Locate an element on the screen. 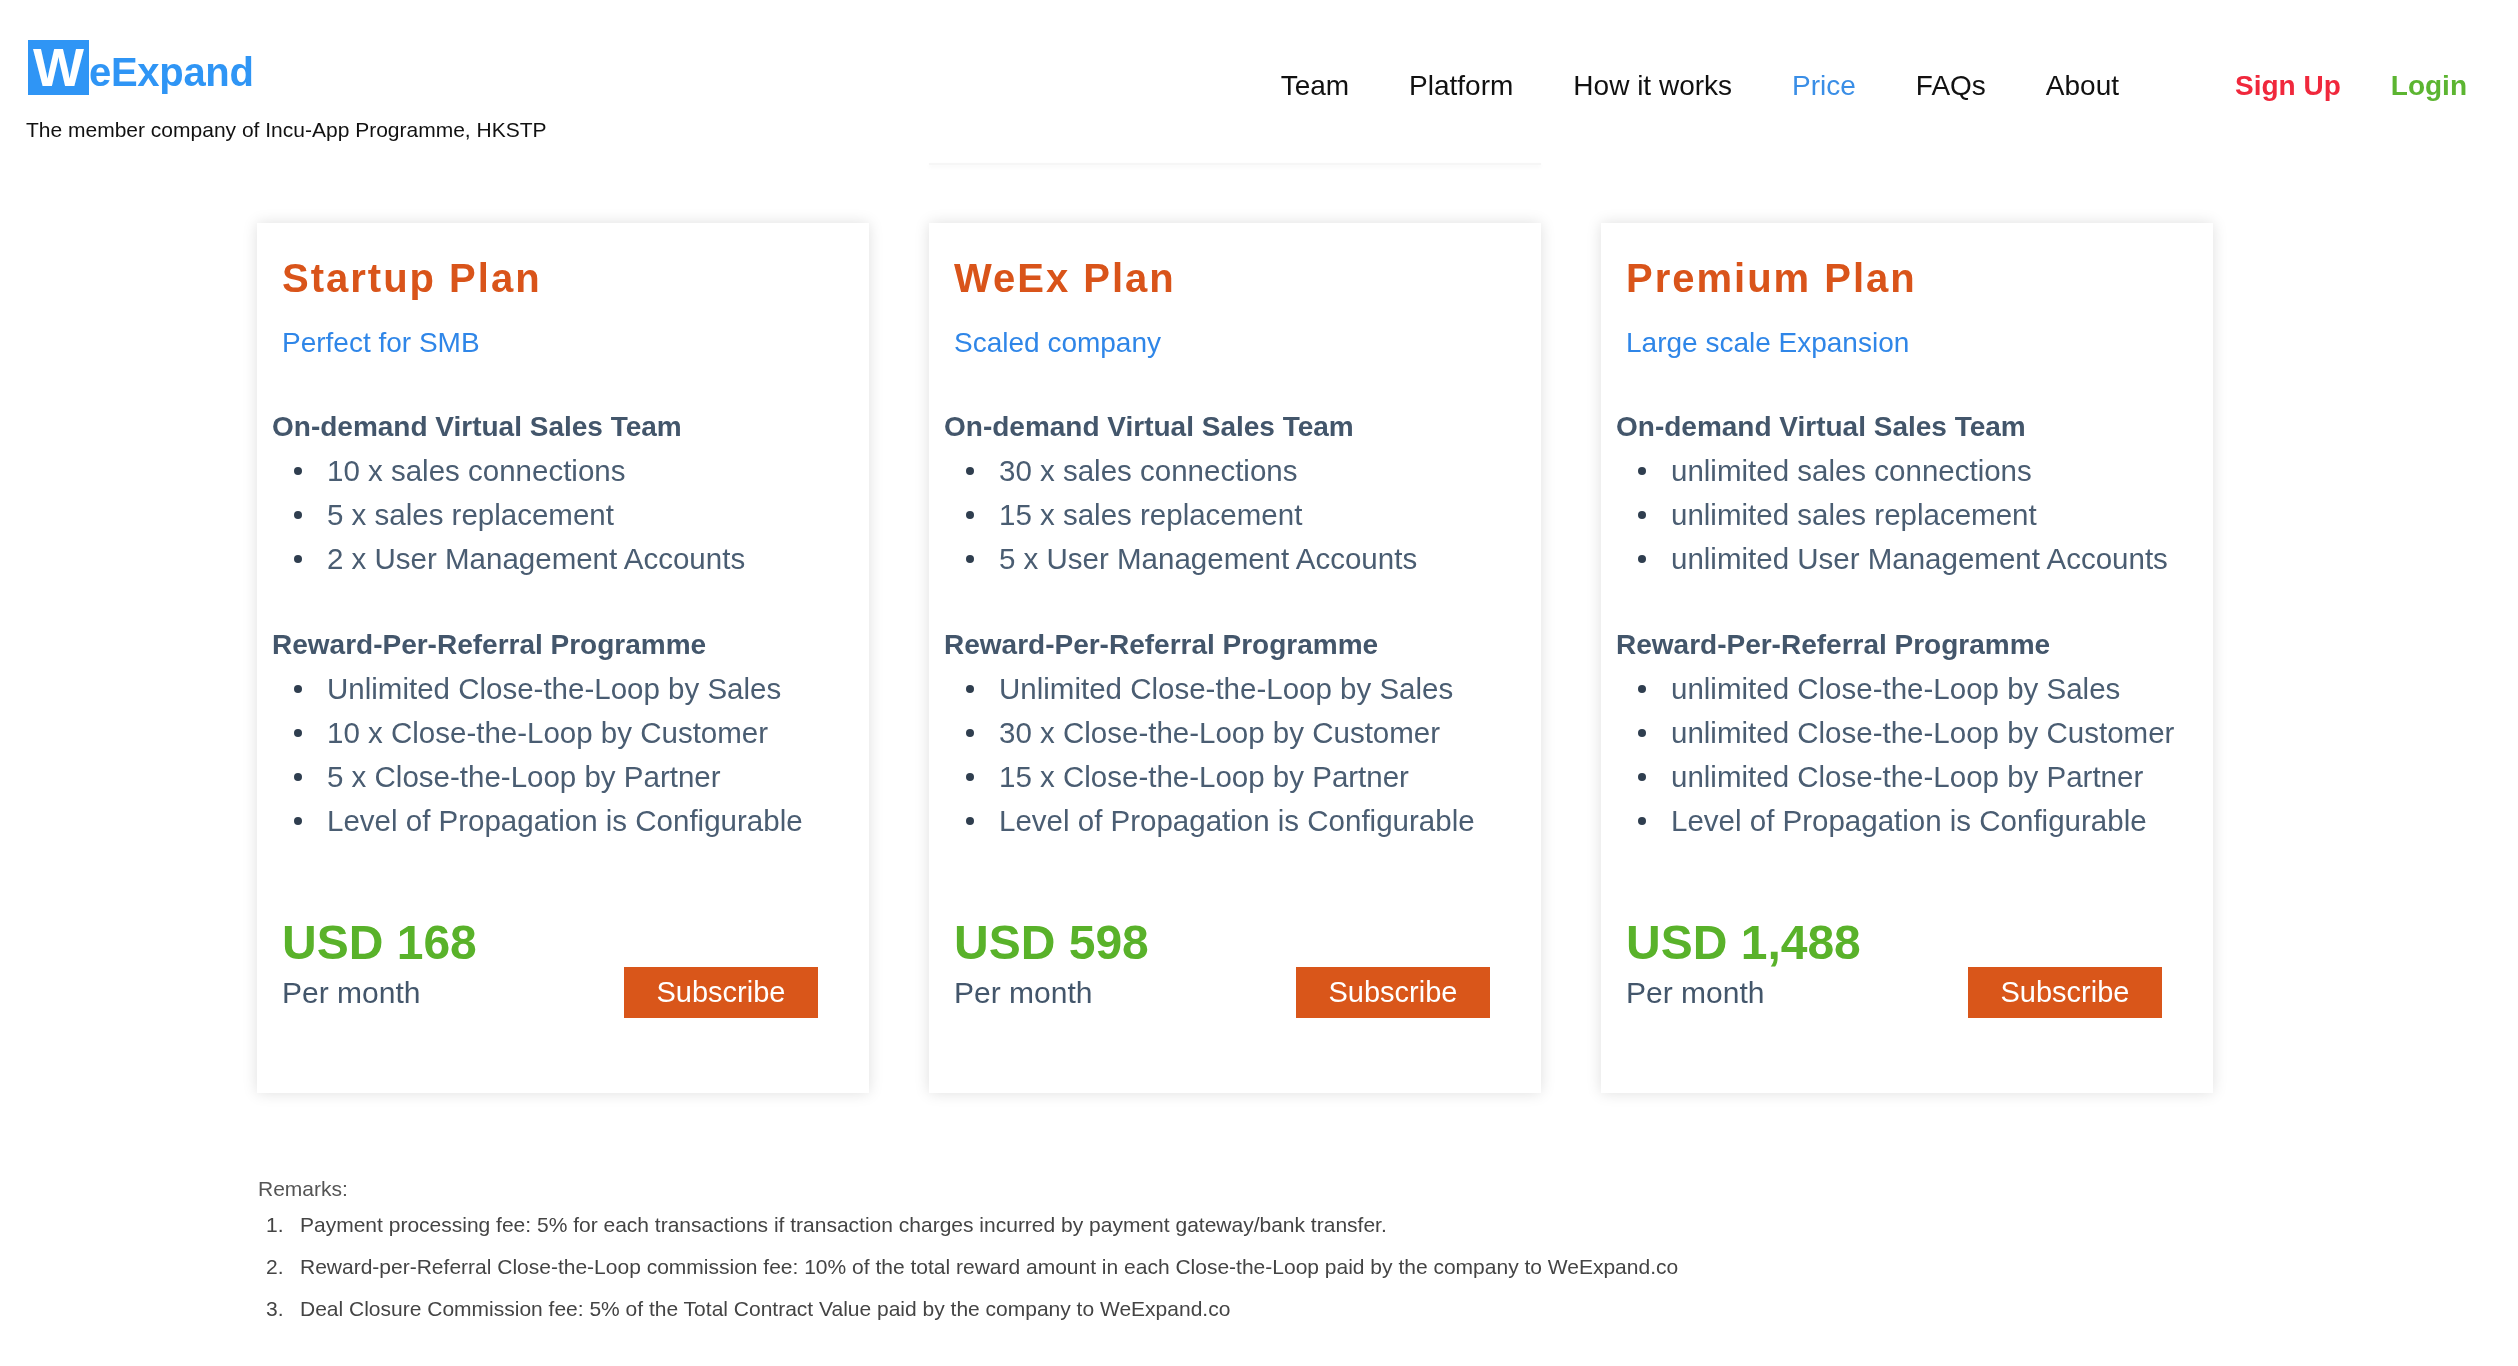  remark-text: Reward-per-Referral Close-the-Loop commission fee: 10% of the total reward amount in each Close-the-Loop paid by the company to WeExpand.co is located at coordinates (989, 1267).